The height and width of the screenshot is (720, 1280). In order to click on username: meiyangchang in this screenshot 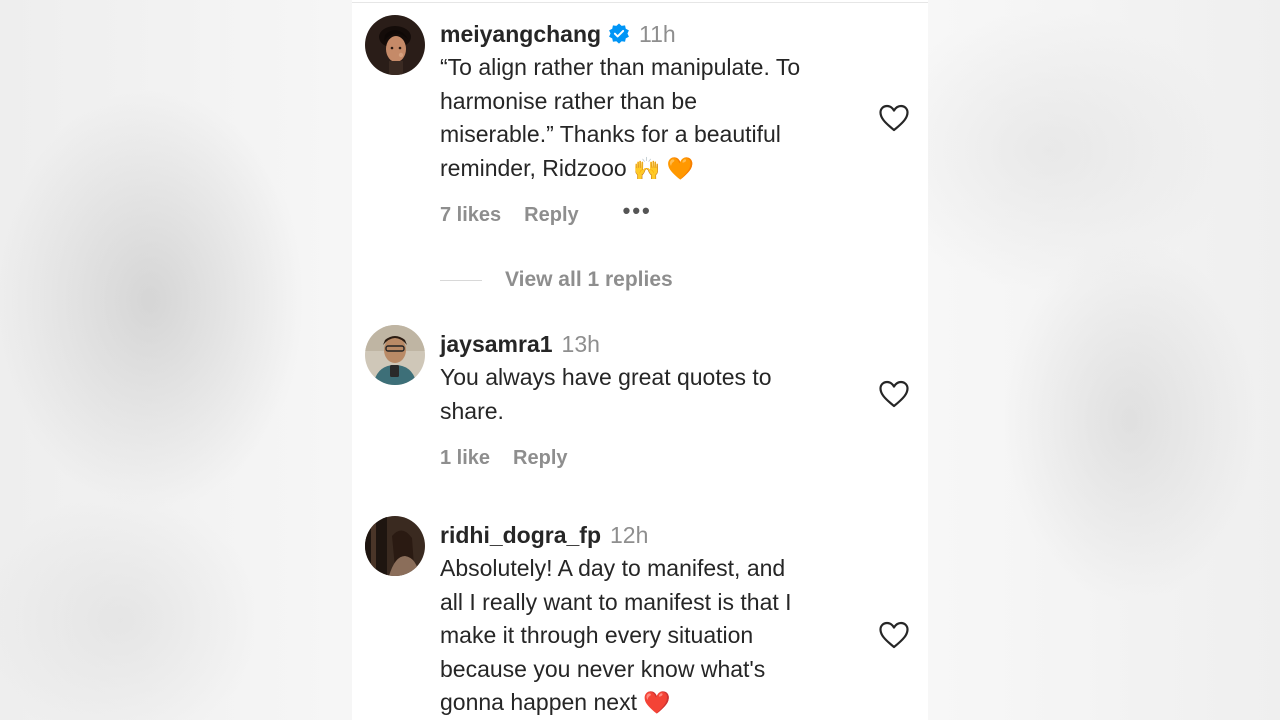, I will do `click(520, 34)`.